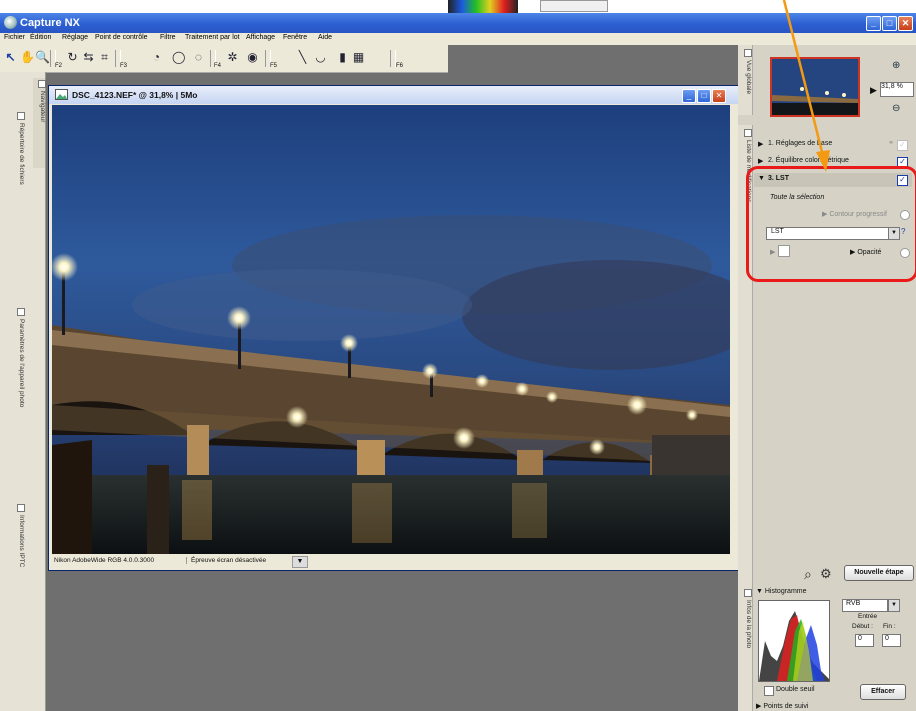 This screenshot has height=711, width=916. Describe the element at coordinates (873, 23) in the screenshot. I see `minimize-button: _` at that location.